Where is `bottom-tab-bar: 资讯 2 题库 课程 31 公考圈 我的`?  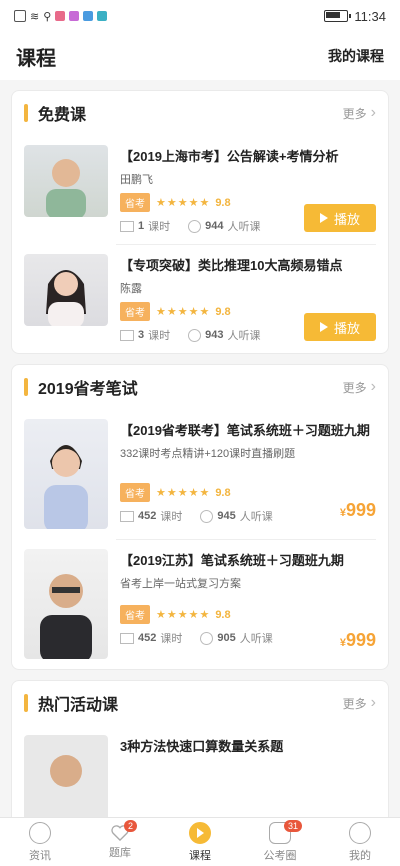
bottom-tab-bar: 资讯 2 题库 课程 31 公考圈 我的 is located at coordinates (200, 841).